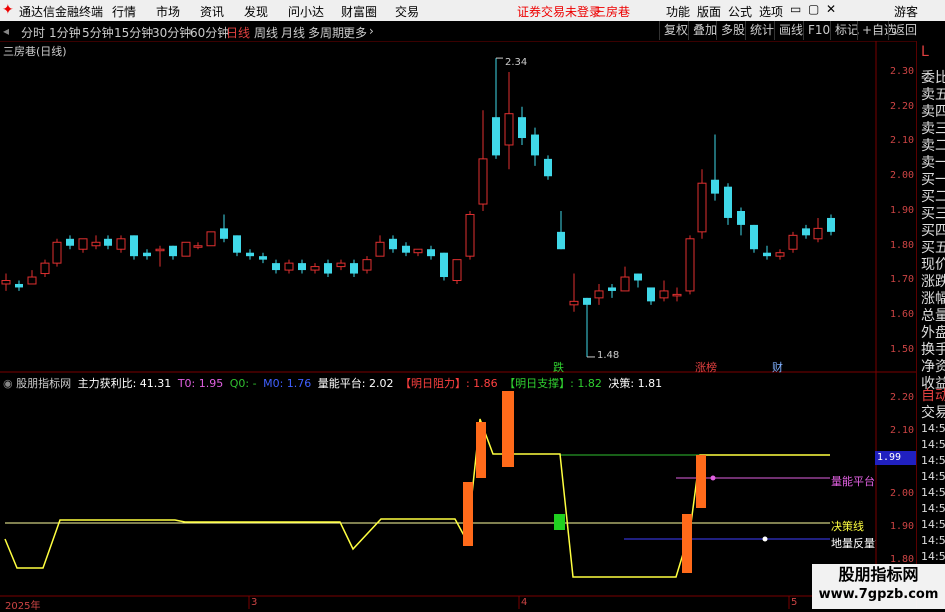 The width and height of the screenshot is (945, 612). What do you see at coordinates (795, 9) in the screenshot?
I see `minimize-icon: ▭` at bounding box center [795, 9].